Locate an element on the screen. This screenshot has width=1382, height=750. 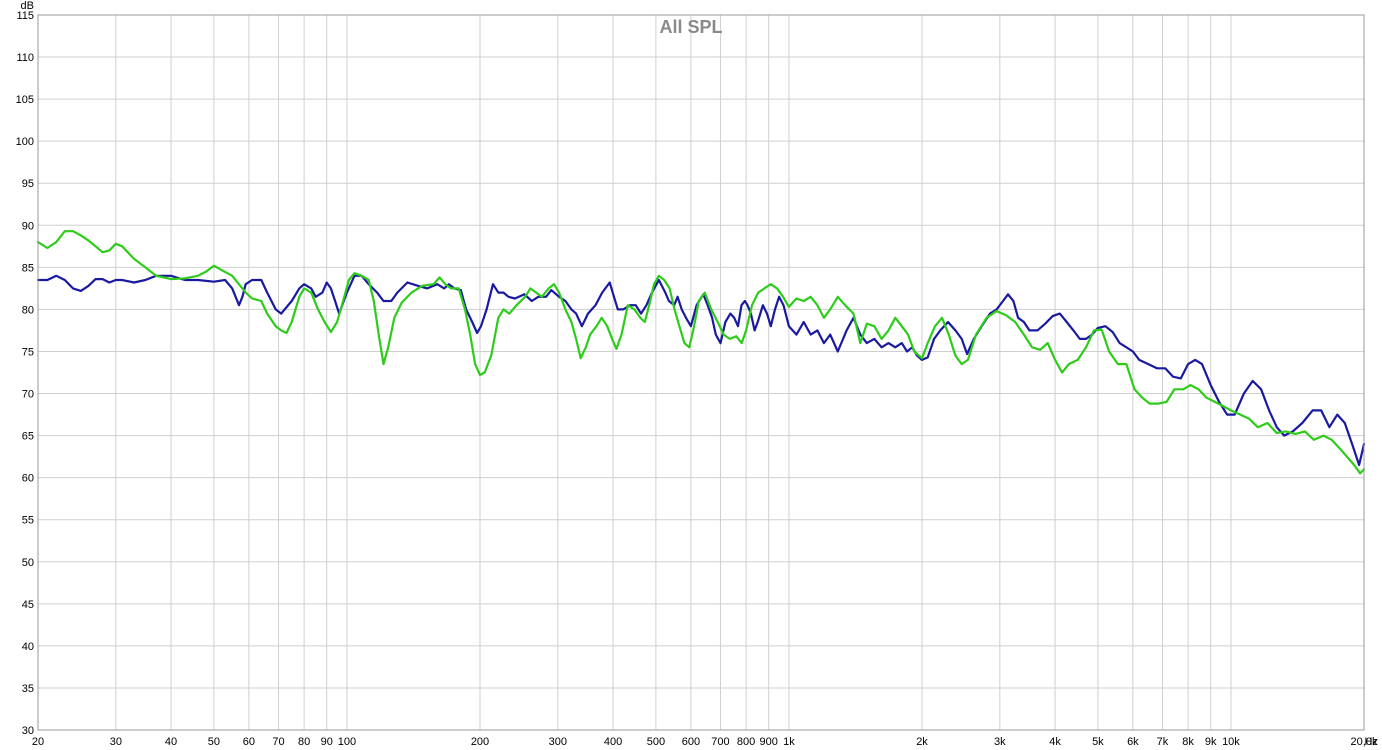
x-tick-label: 400 is located at coordinates (613, 742).